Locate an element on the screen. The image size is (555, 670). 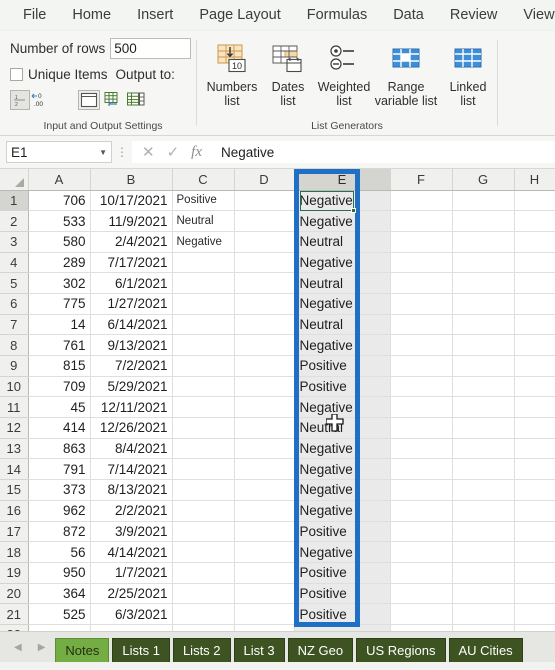
row-header: 4 is located at coordinates (14, 263).